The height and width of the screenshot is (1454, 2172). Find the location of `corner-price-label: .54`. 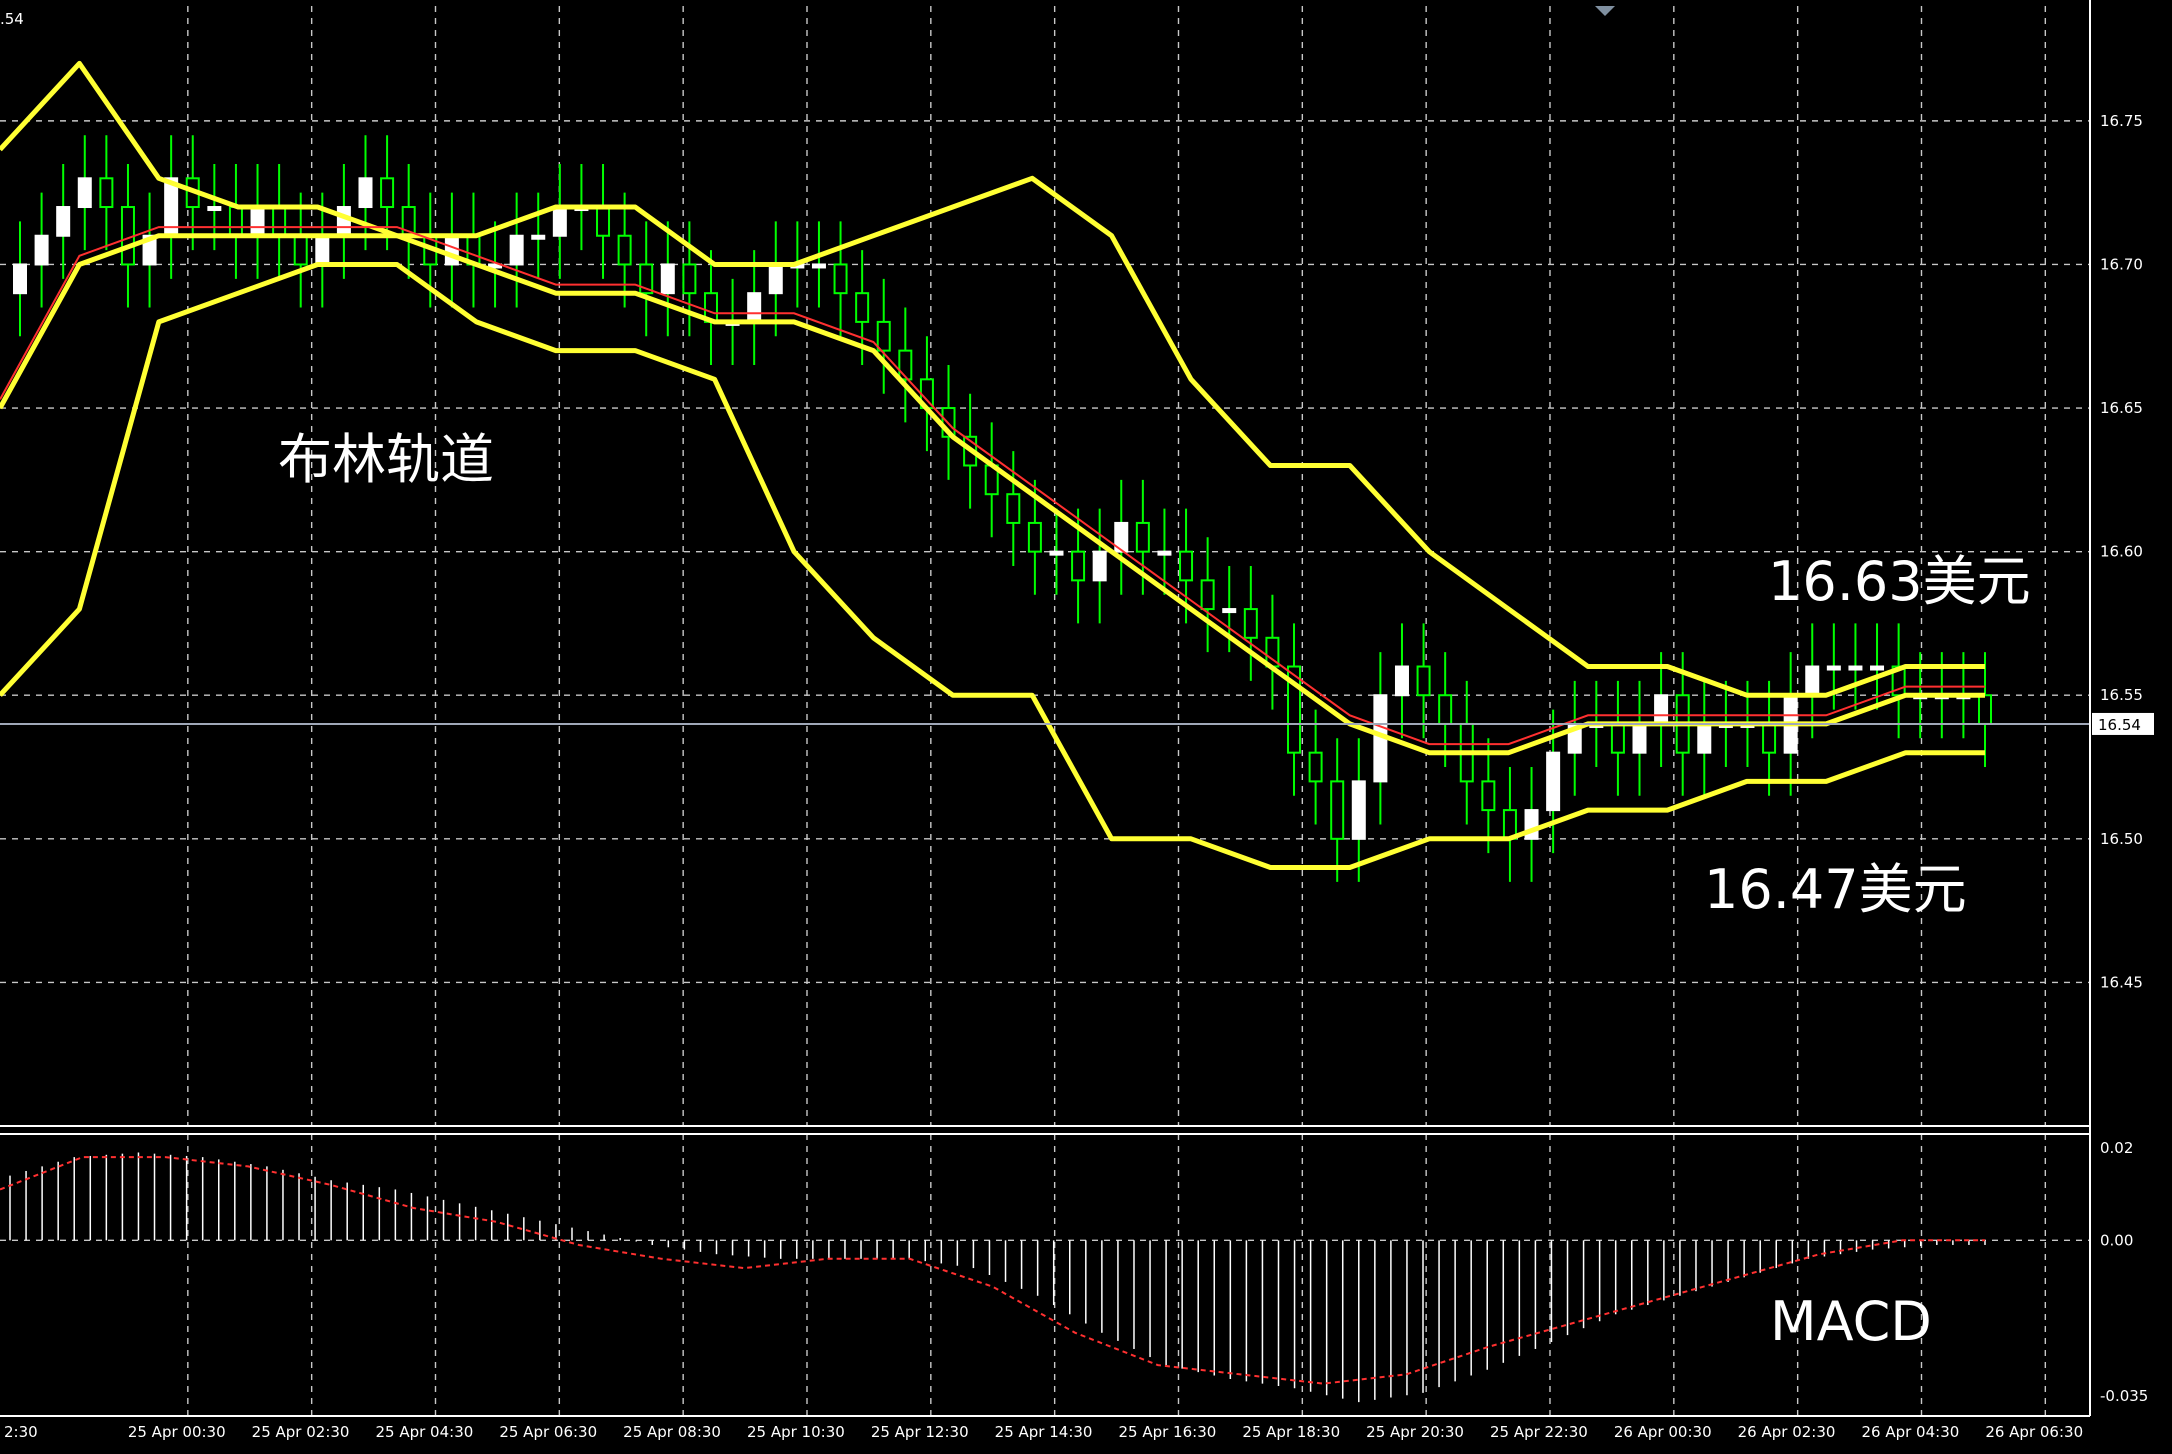

corner-price-label: .54 is located at coordinates (12, 19).